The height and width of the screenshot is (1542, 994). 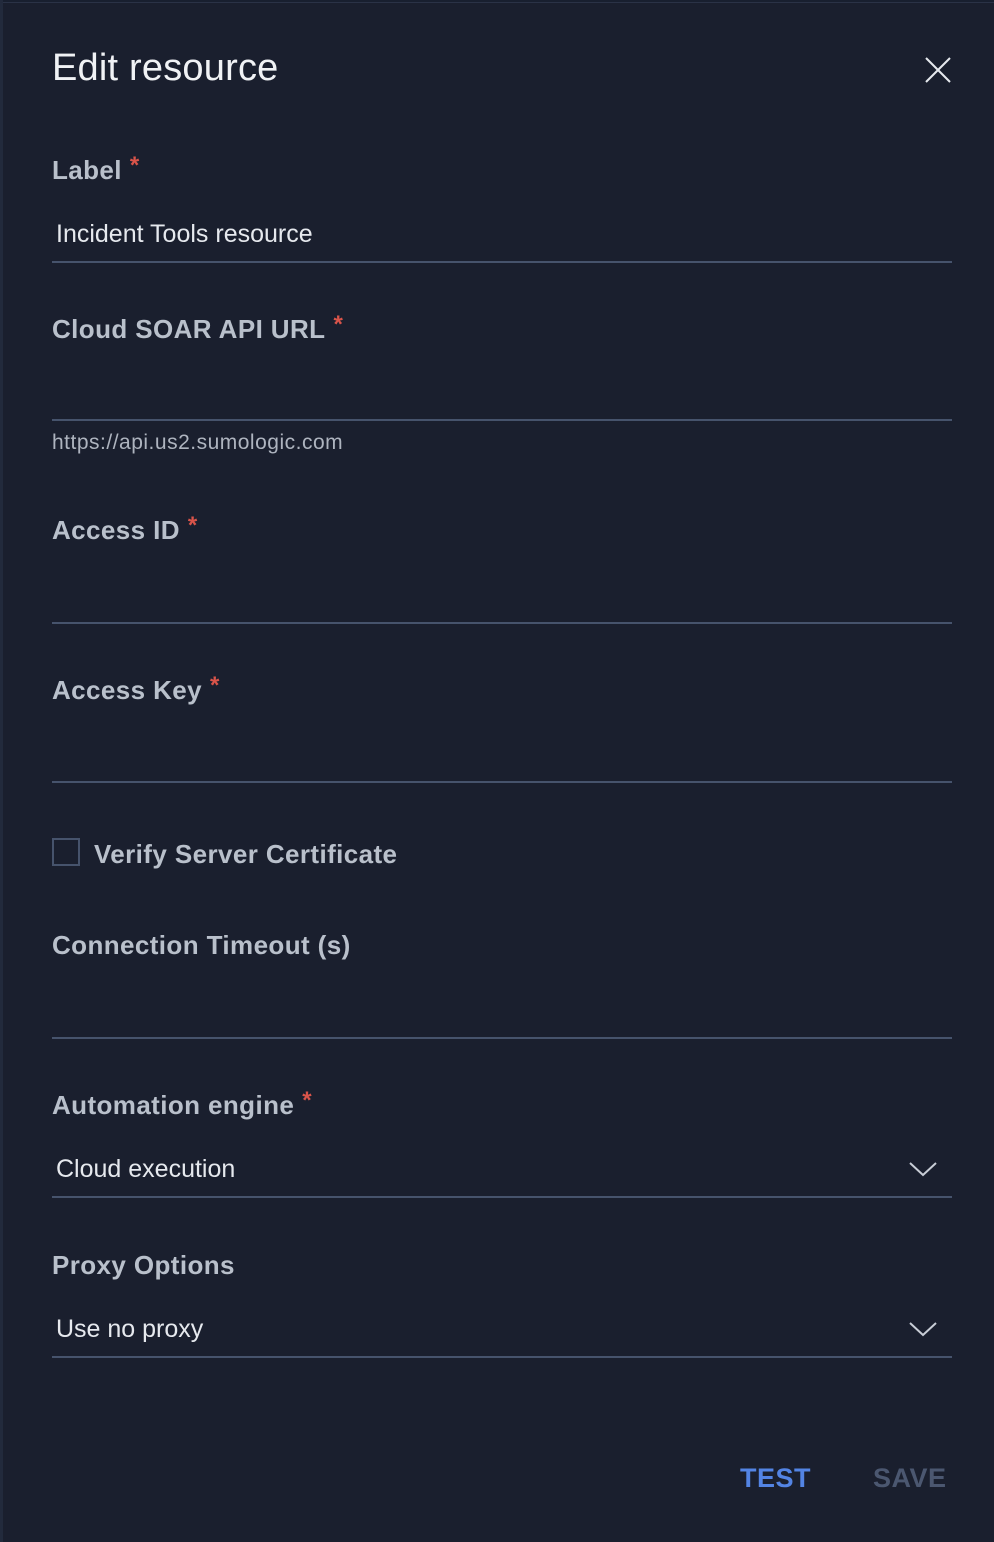 What do you see at coordinates (146, 1169) in the screenshot?
I see `automation-engine-selected: Cloud execution` at bounding box center [146, 1169].